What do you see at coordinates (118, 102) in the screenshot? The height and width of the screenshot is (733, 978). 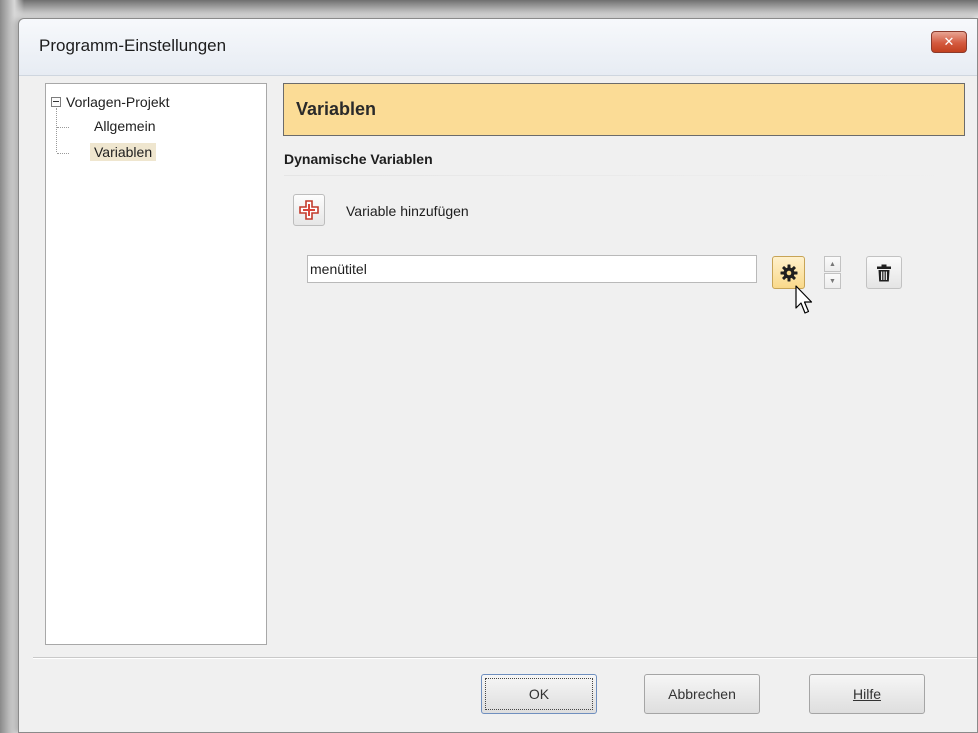 I see `tree-root-label: Vorlagen-Projekt` at bounding box center [118, 102].